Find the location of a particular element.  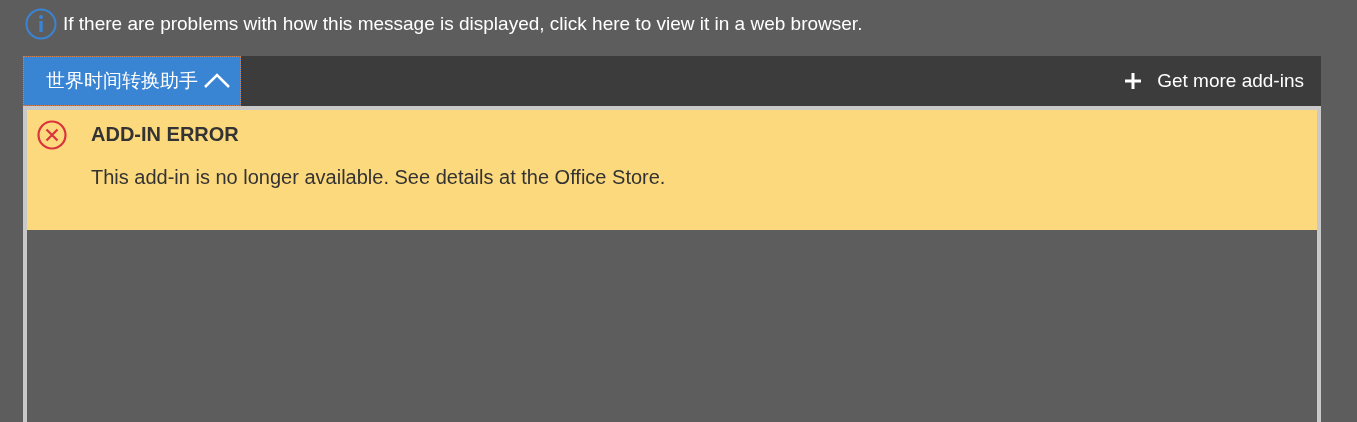

info-icon is located at coordinates (41, 24).